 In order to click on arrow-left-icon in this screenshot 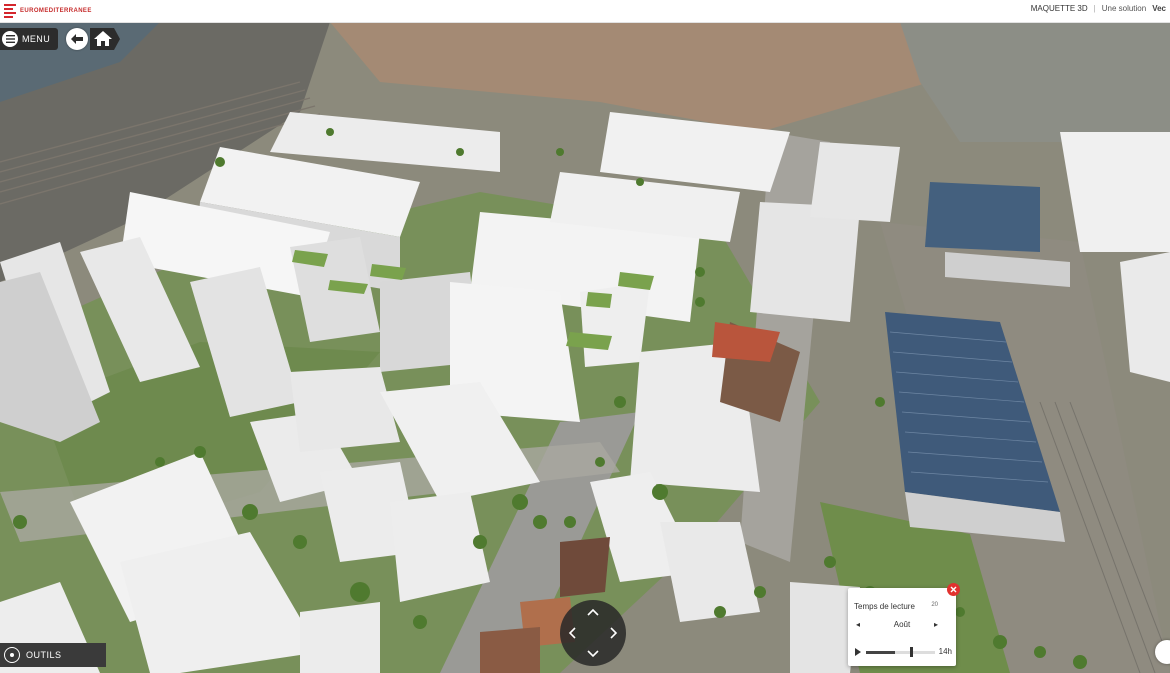, I will do `click(572, 633)`.